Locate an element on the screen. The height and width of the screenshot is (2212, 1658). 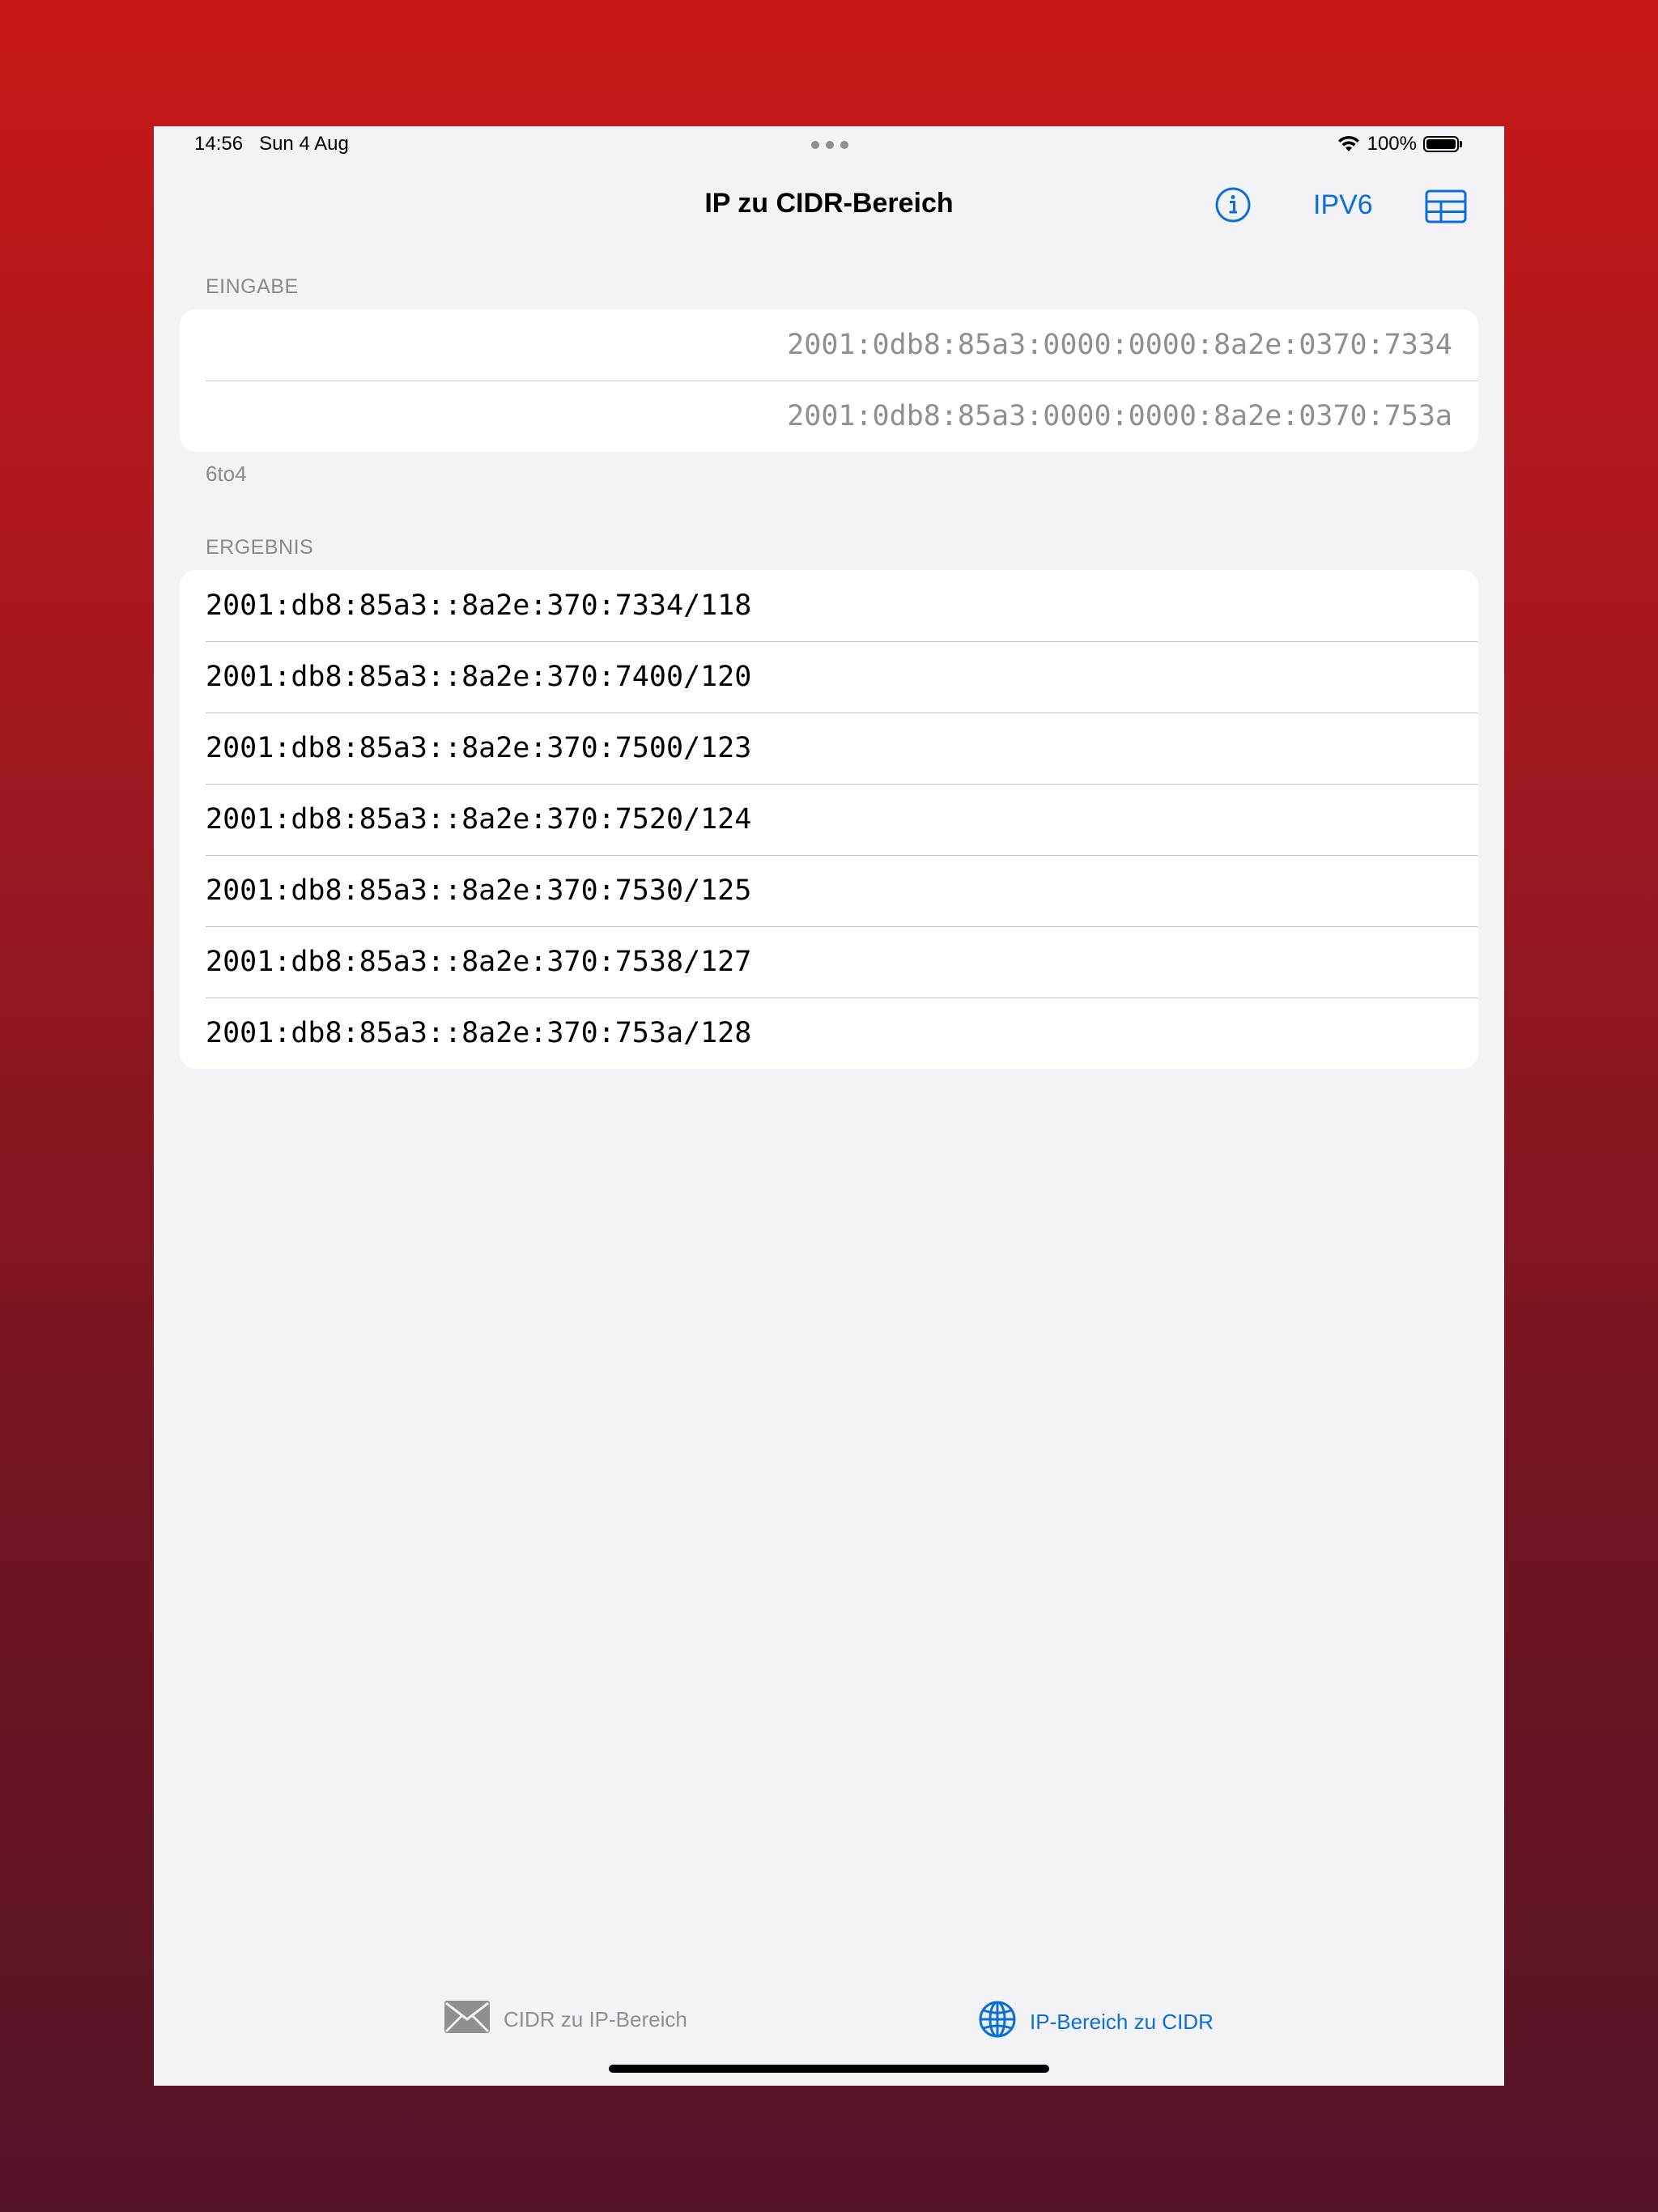
tab-bar: CIDR zu IP-Bereich IP-Bereich zu CIDR is located at coordinates (829, 2024).